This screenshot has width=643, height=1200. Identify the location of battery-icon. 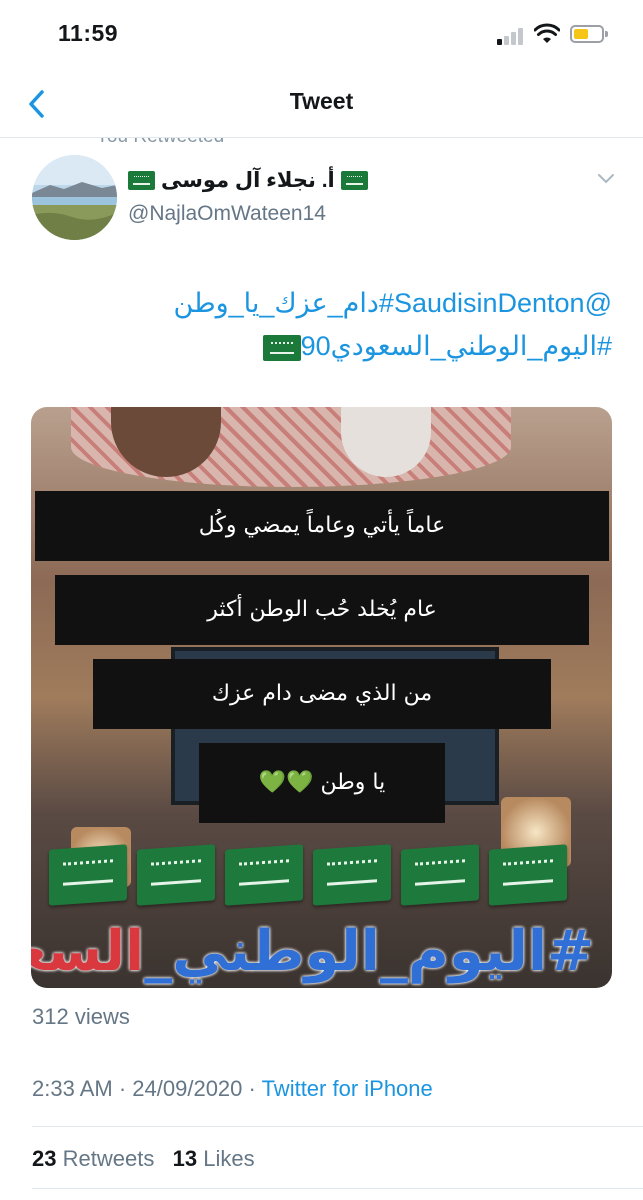
(589, 34).